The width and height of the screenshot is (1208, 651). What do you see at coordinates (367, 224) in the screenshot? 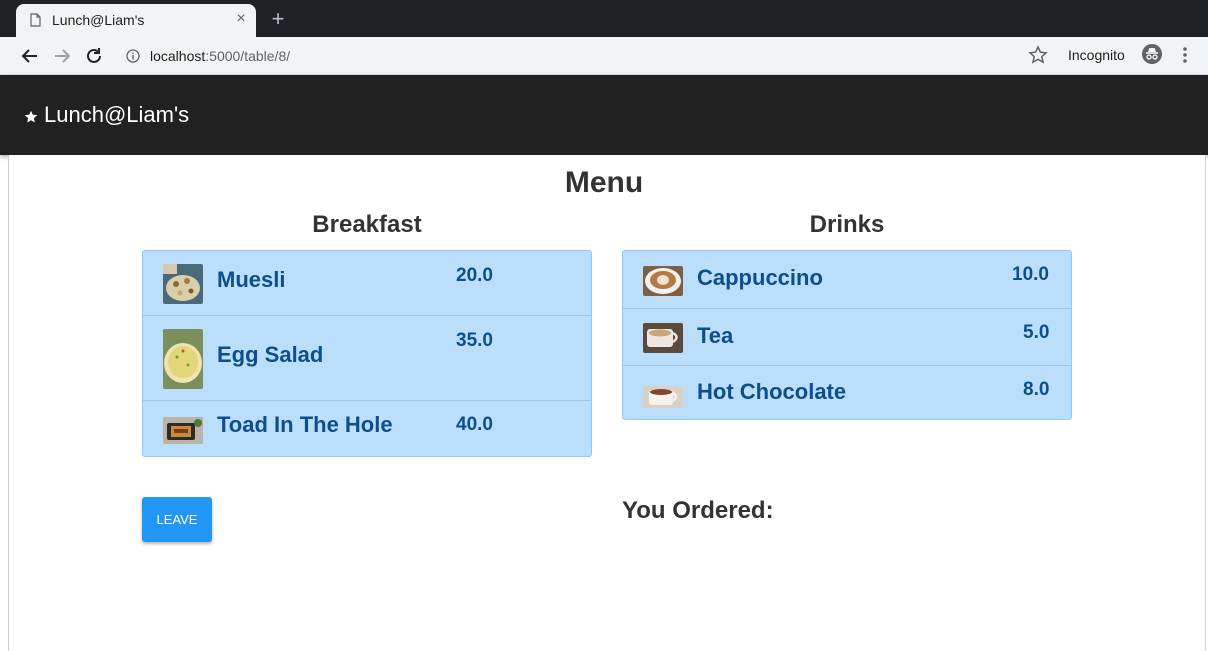
I see `breakfast-title: Breakfast` at bounding box center [367, 224].